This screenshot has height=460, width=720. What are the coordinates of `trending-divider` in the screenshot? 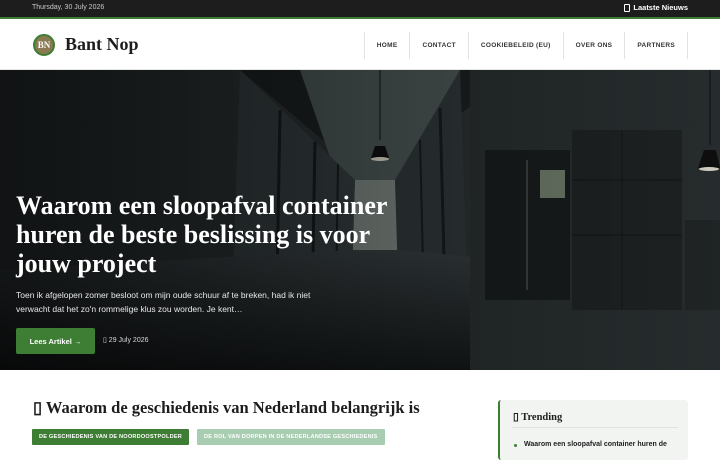 It's located at (595, 427).